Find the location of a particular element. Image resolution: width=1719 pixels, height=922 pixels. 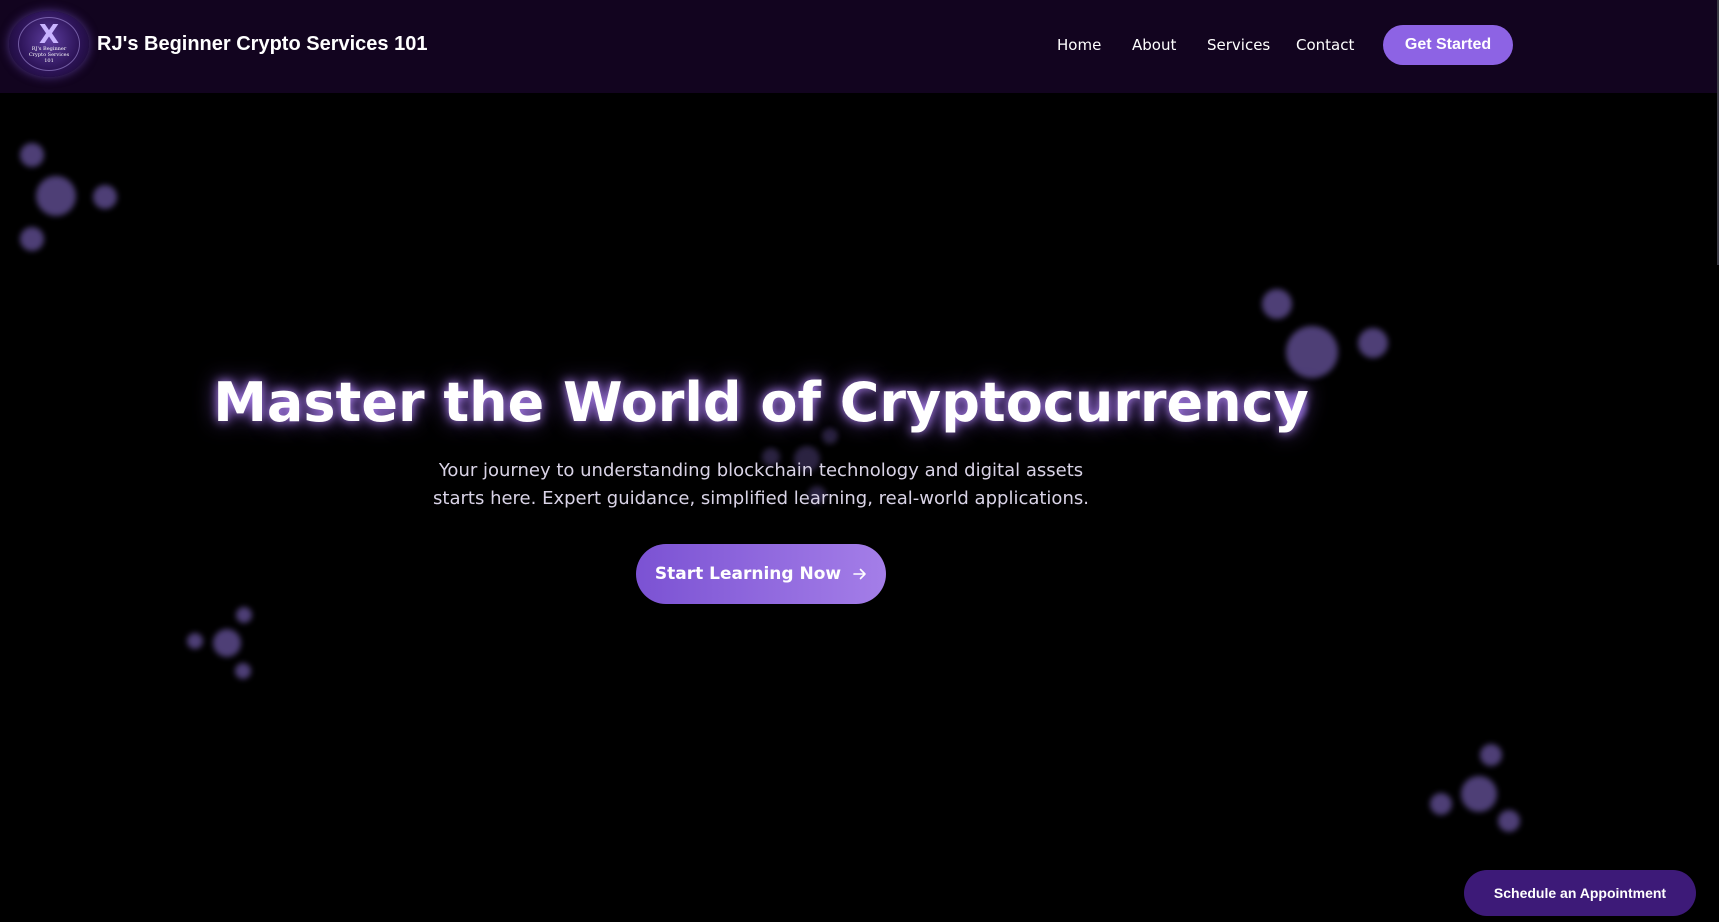

logo-emblem: X RJ's Beginner Crypto Services 101 is located at coordinates (49, 44).